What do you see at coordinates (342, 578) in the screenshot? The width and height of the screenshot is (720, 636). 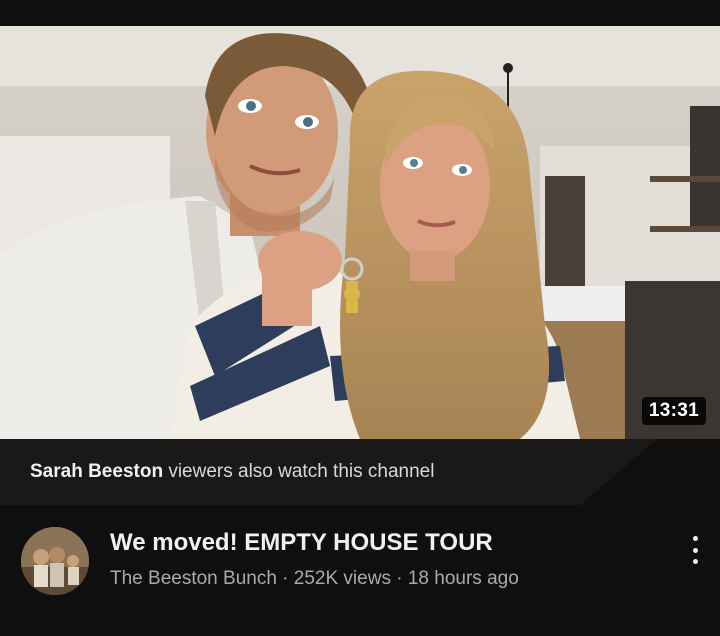 I see `view-count: 252K views` at bounding box center [342, 578].